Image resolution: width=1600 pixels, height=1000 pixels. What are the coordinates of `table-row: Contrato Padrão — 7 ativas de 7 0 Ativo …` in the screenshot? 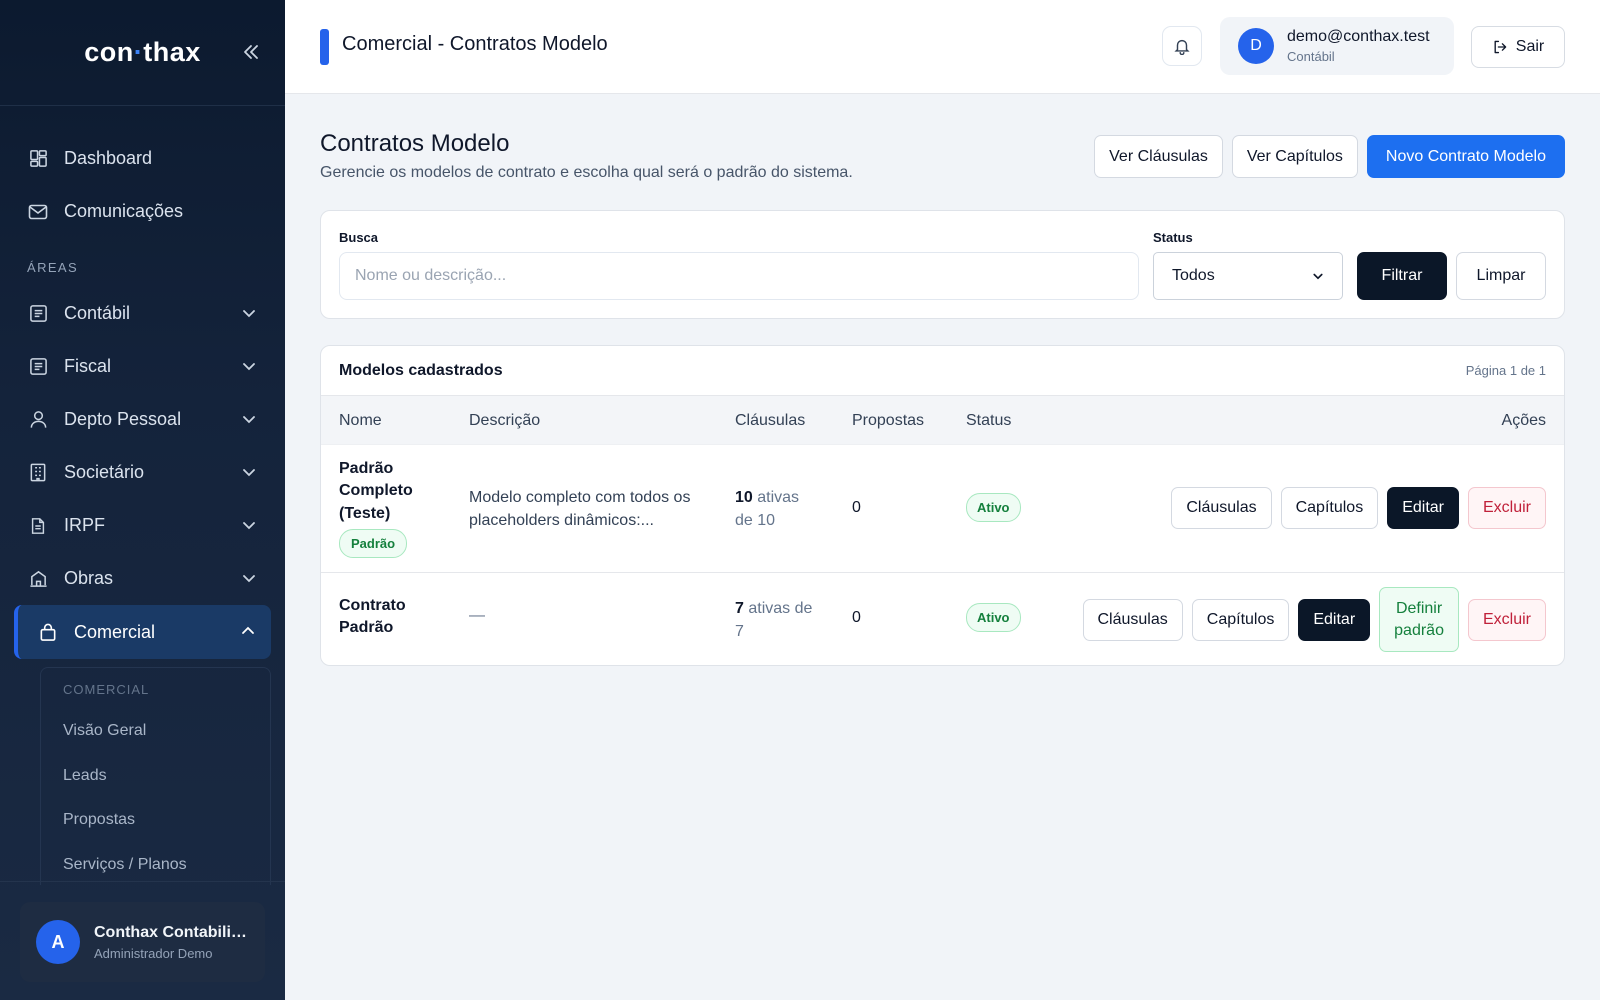 It's located at (942, 619).